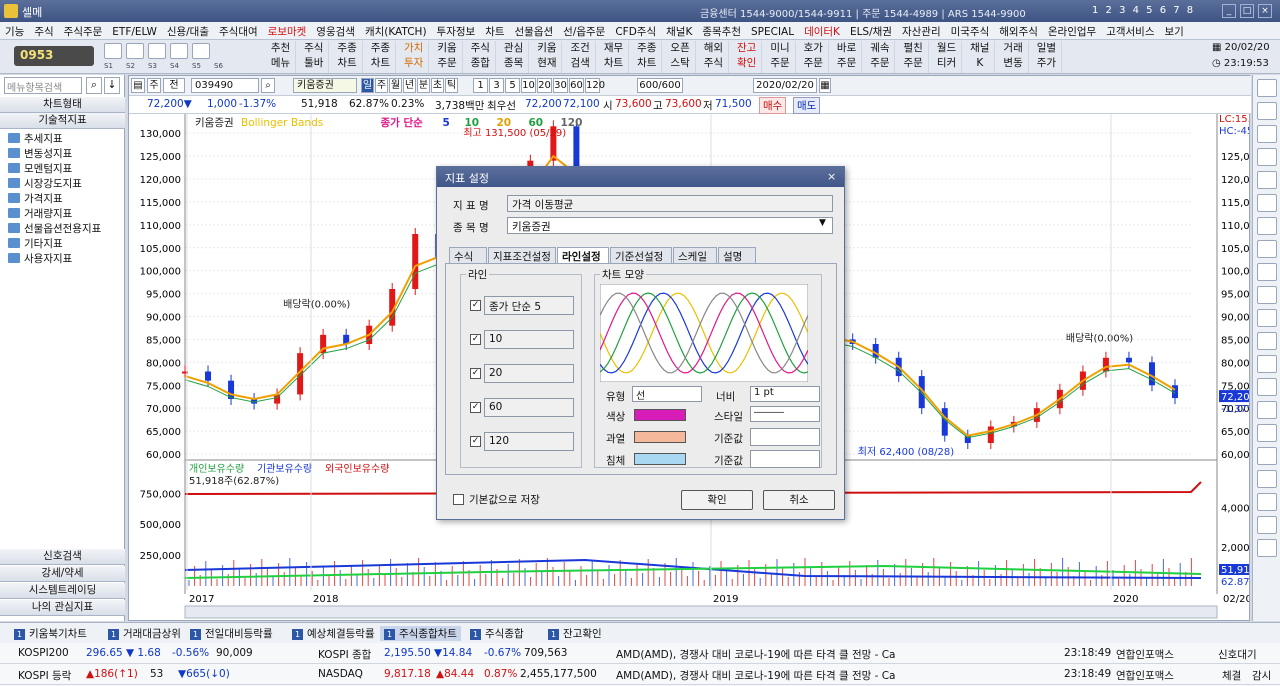  I want to click on toolbar-button-13: 해외 주식, so click(714, 57).